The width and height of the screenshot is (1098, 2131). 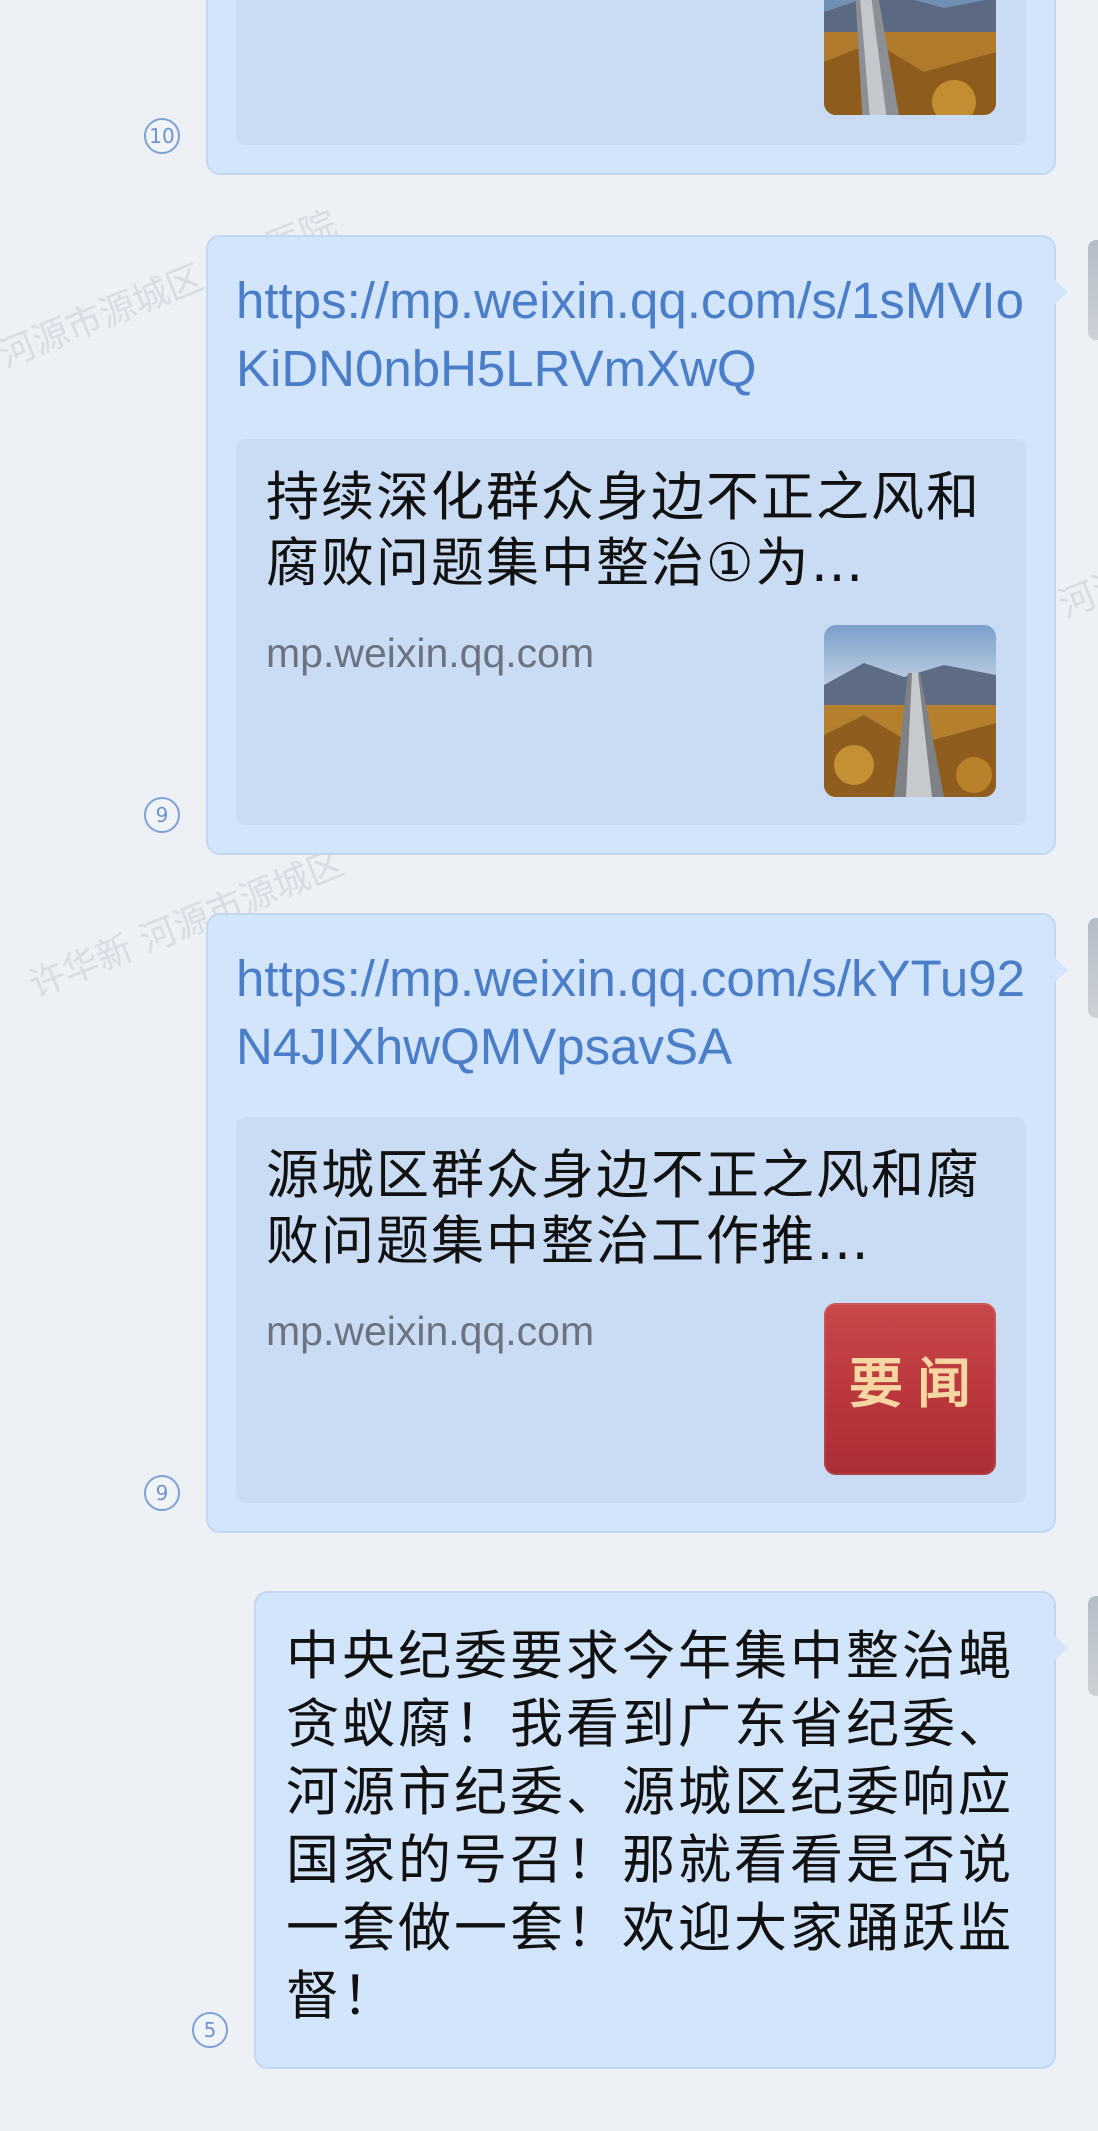 I want to click on read-count-badge: 10, so click(x=162, y=136).